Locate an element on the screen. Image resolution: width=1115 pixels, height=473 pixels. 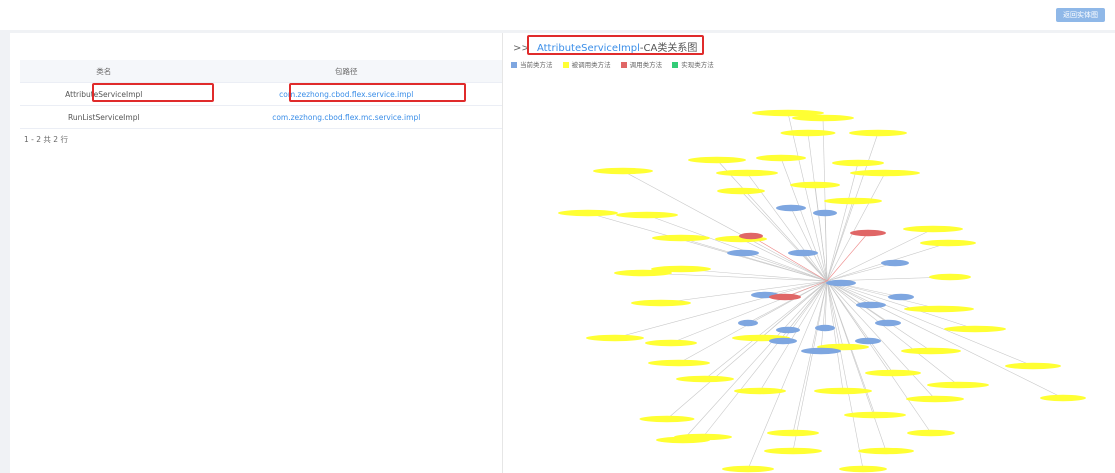
pagination-info: 1 - 2 共 2 行 is located at coordinates (46, 139).